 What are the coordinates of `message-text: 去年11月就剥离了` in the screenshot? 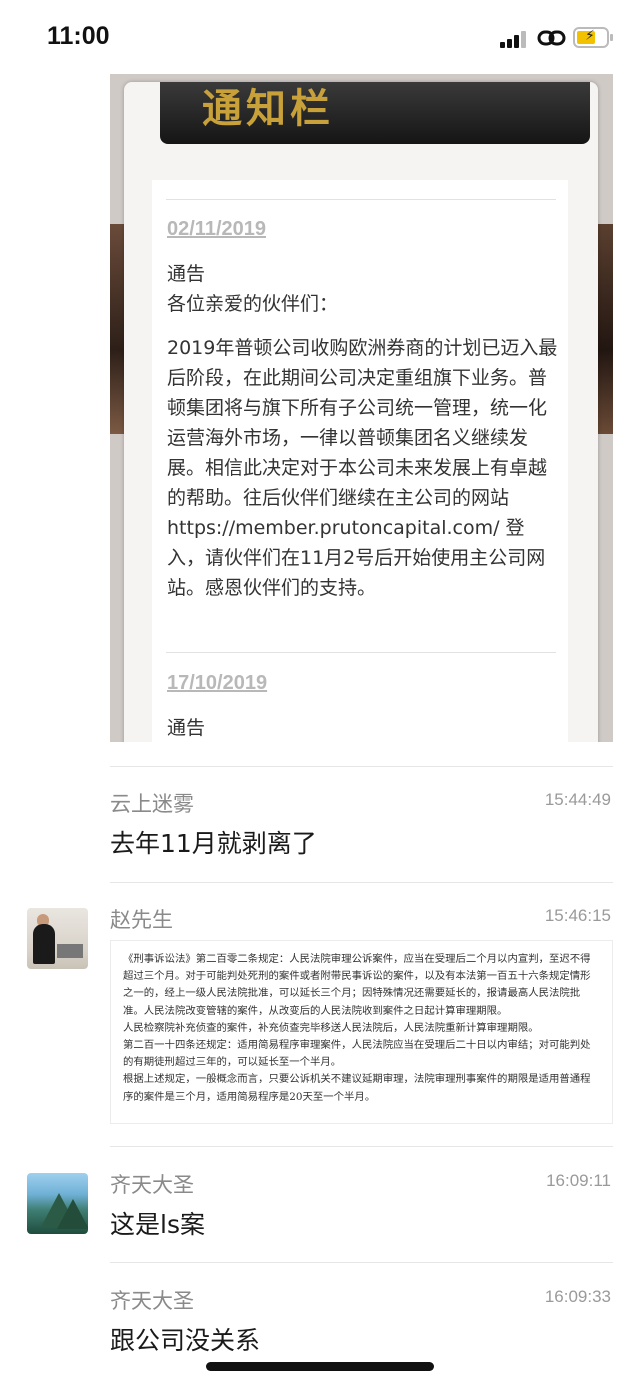 It's located at (213, 842).